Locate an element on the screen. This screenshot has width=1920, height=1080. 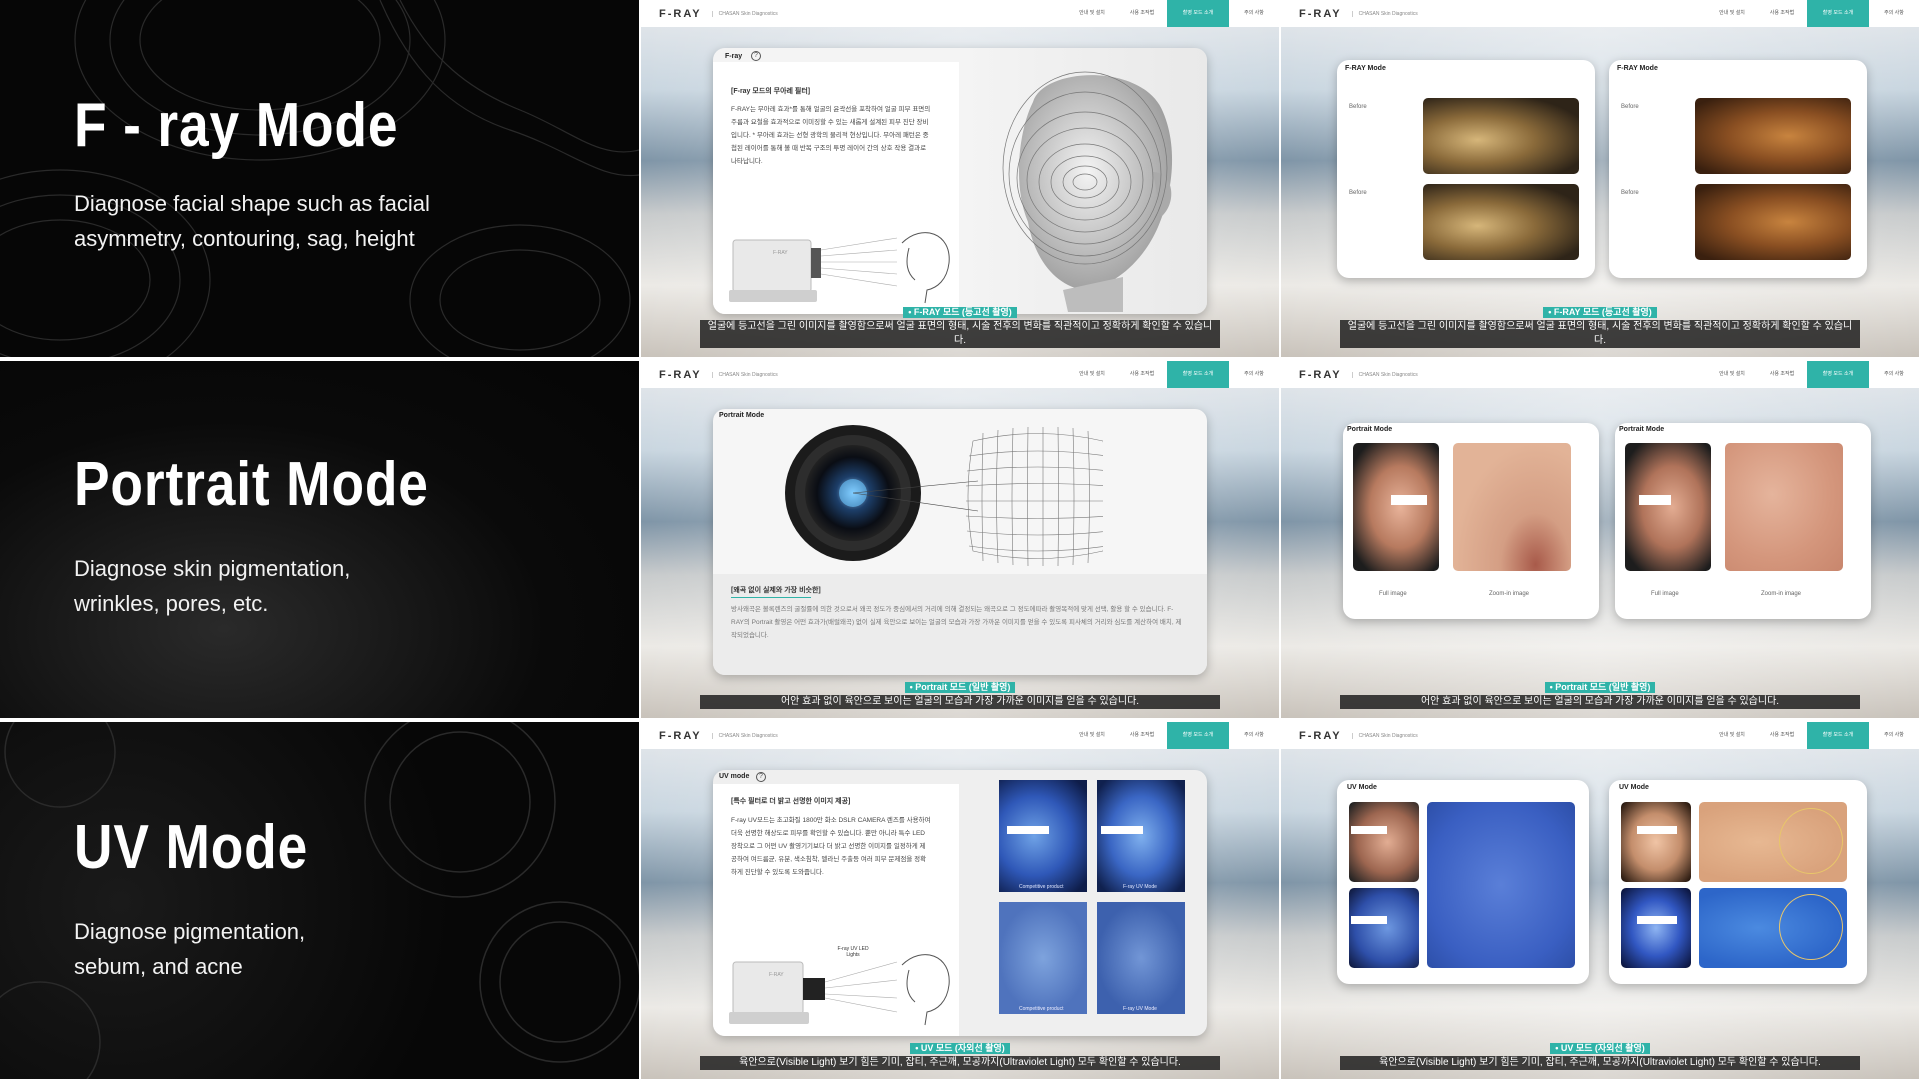
uv-photo-face: F-ray UV Mode is located at coordinates (1141, 836).